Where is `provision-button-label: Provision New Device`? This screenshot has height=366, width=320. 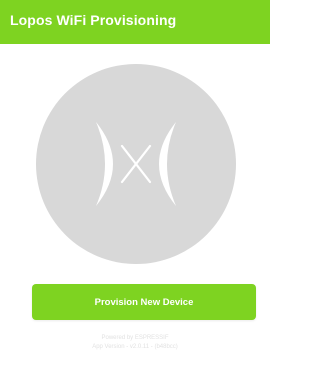
provision-button-label: Provision New Device is located at coordinates (144, 302).